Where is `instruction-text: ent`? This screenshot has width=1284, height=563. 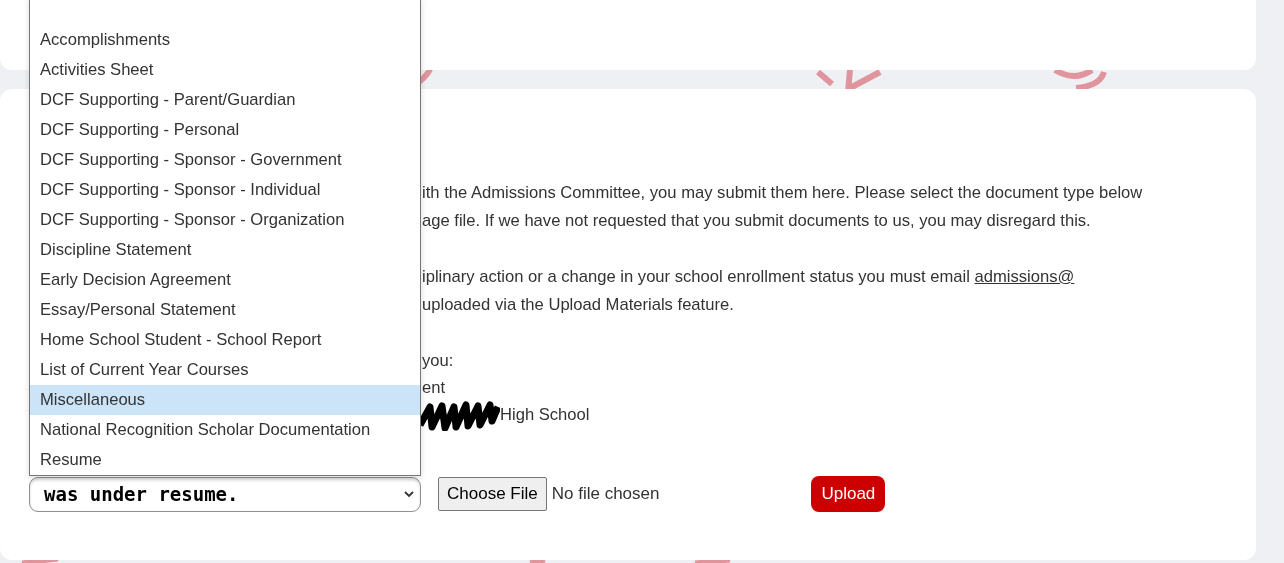 instruction-text: ent is located at coordinates (434, 387).